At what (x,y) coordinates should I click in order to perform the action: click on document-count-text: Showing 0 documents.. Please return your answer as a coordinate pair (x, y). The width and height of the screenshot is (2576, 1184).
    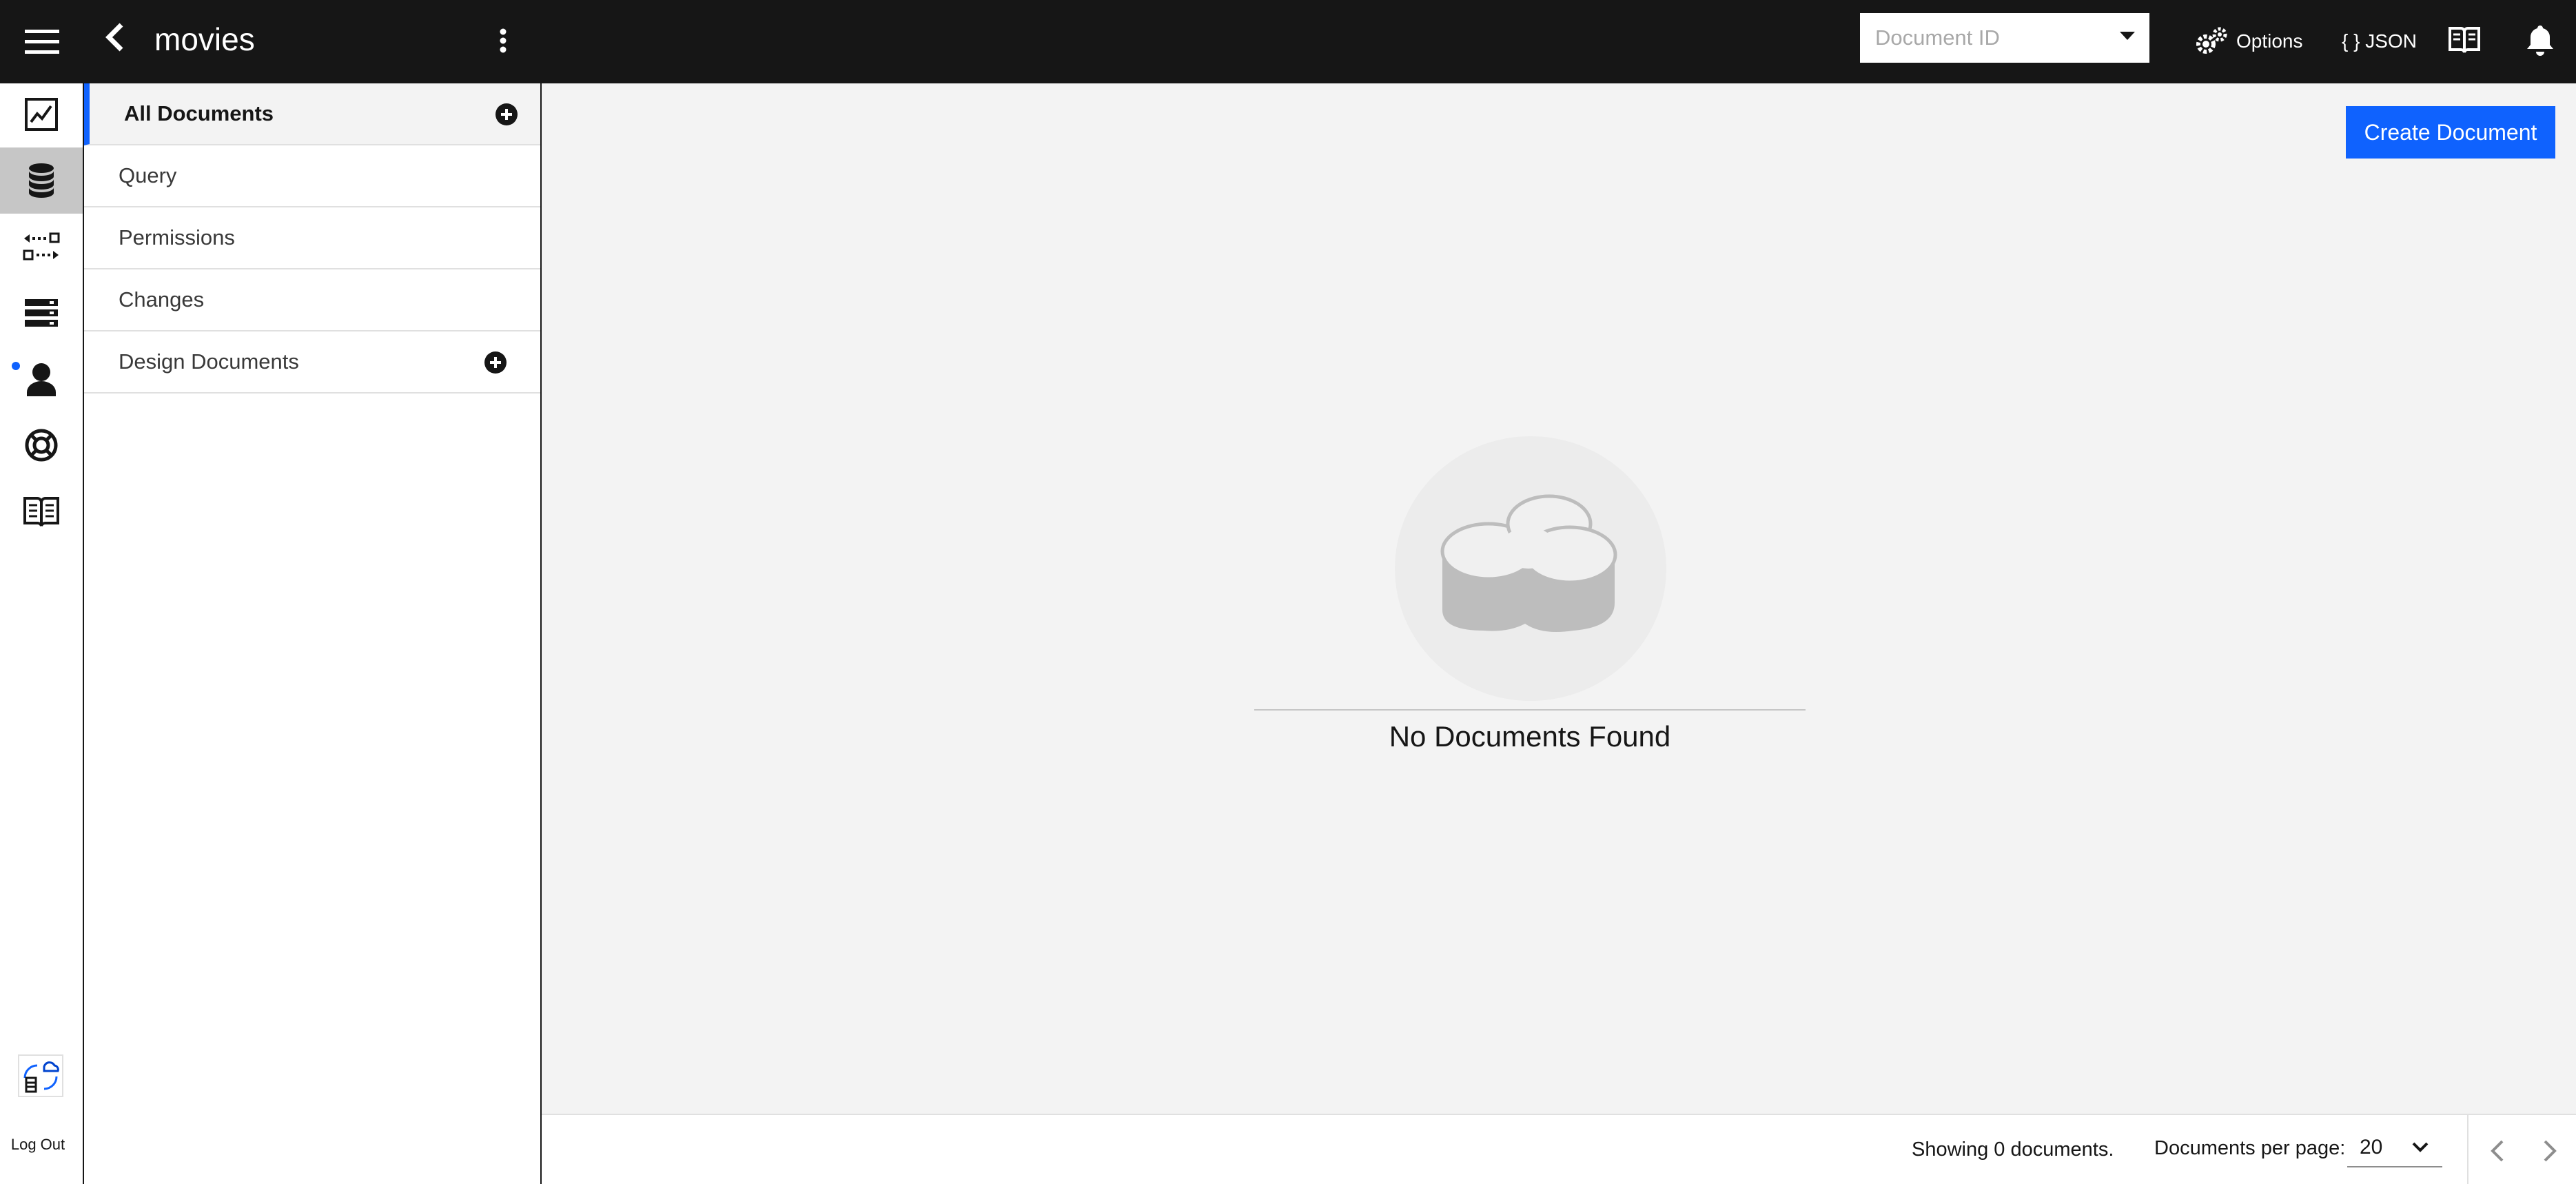
    Looking at the image, I should click on (2013, 1150).